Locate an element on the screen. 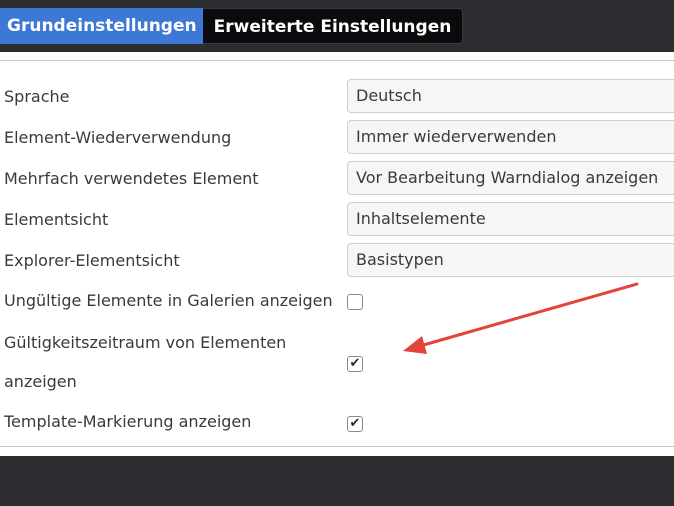 The width and height of the screenshot is (674, 506). template-marking-checkbox: ✔ is located at coordinates (355, 424).